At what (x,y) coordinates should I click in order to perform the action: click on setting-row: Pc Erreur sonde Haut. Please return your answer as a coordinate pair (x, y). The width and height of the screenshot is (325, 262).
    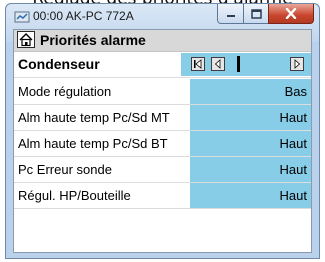
    Looking at the image, I should click on (162, 170).